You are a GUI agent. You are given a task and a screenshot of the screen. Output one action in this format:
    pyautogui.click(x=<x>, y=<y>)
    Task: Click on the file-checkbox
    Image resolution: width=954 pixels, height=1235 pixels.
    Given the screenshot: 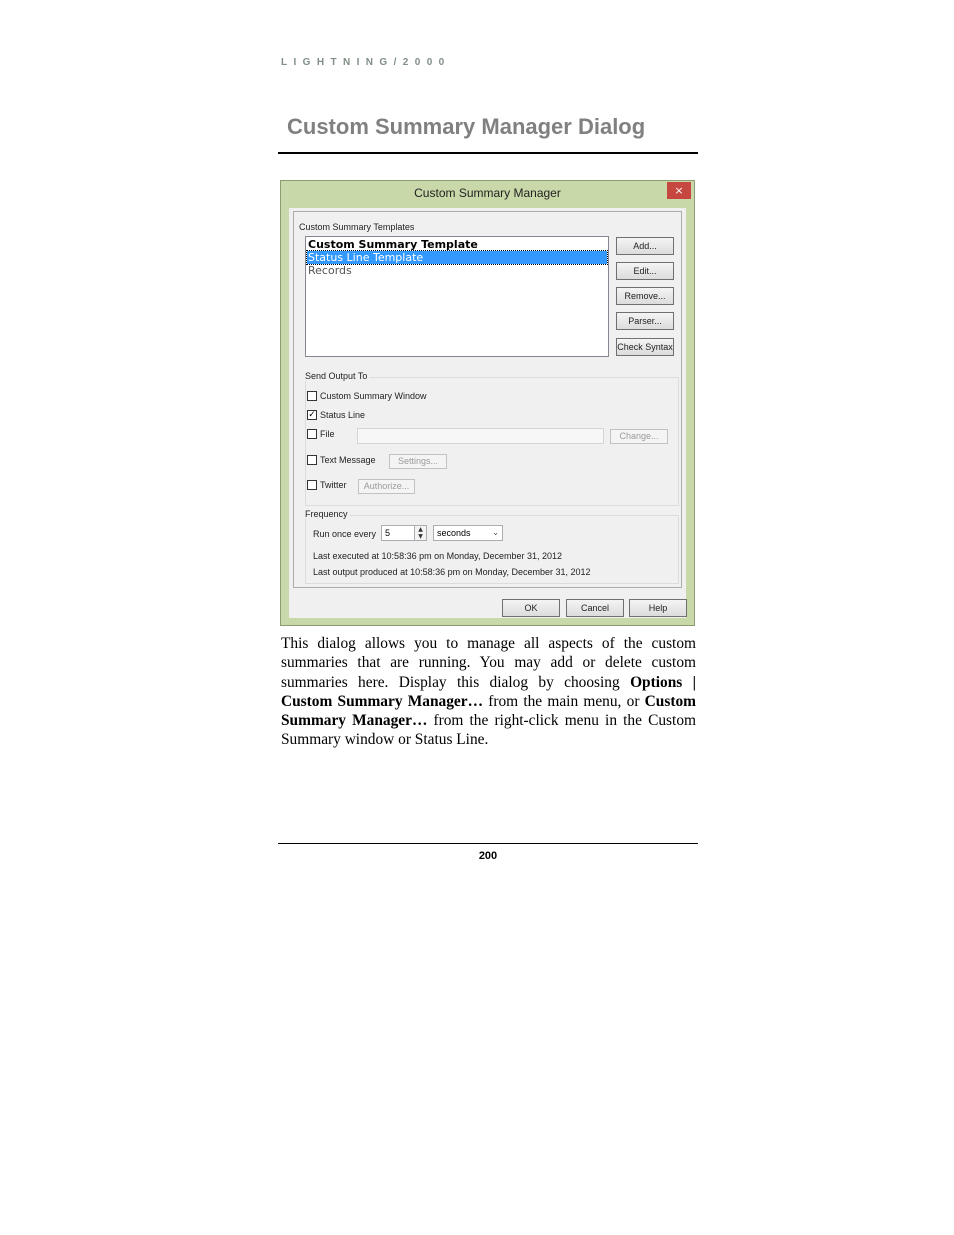 What is the action you would take?
    pyautogui.click(x=312, y=434)
    